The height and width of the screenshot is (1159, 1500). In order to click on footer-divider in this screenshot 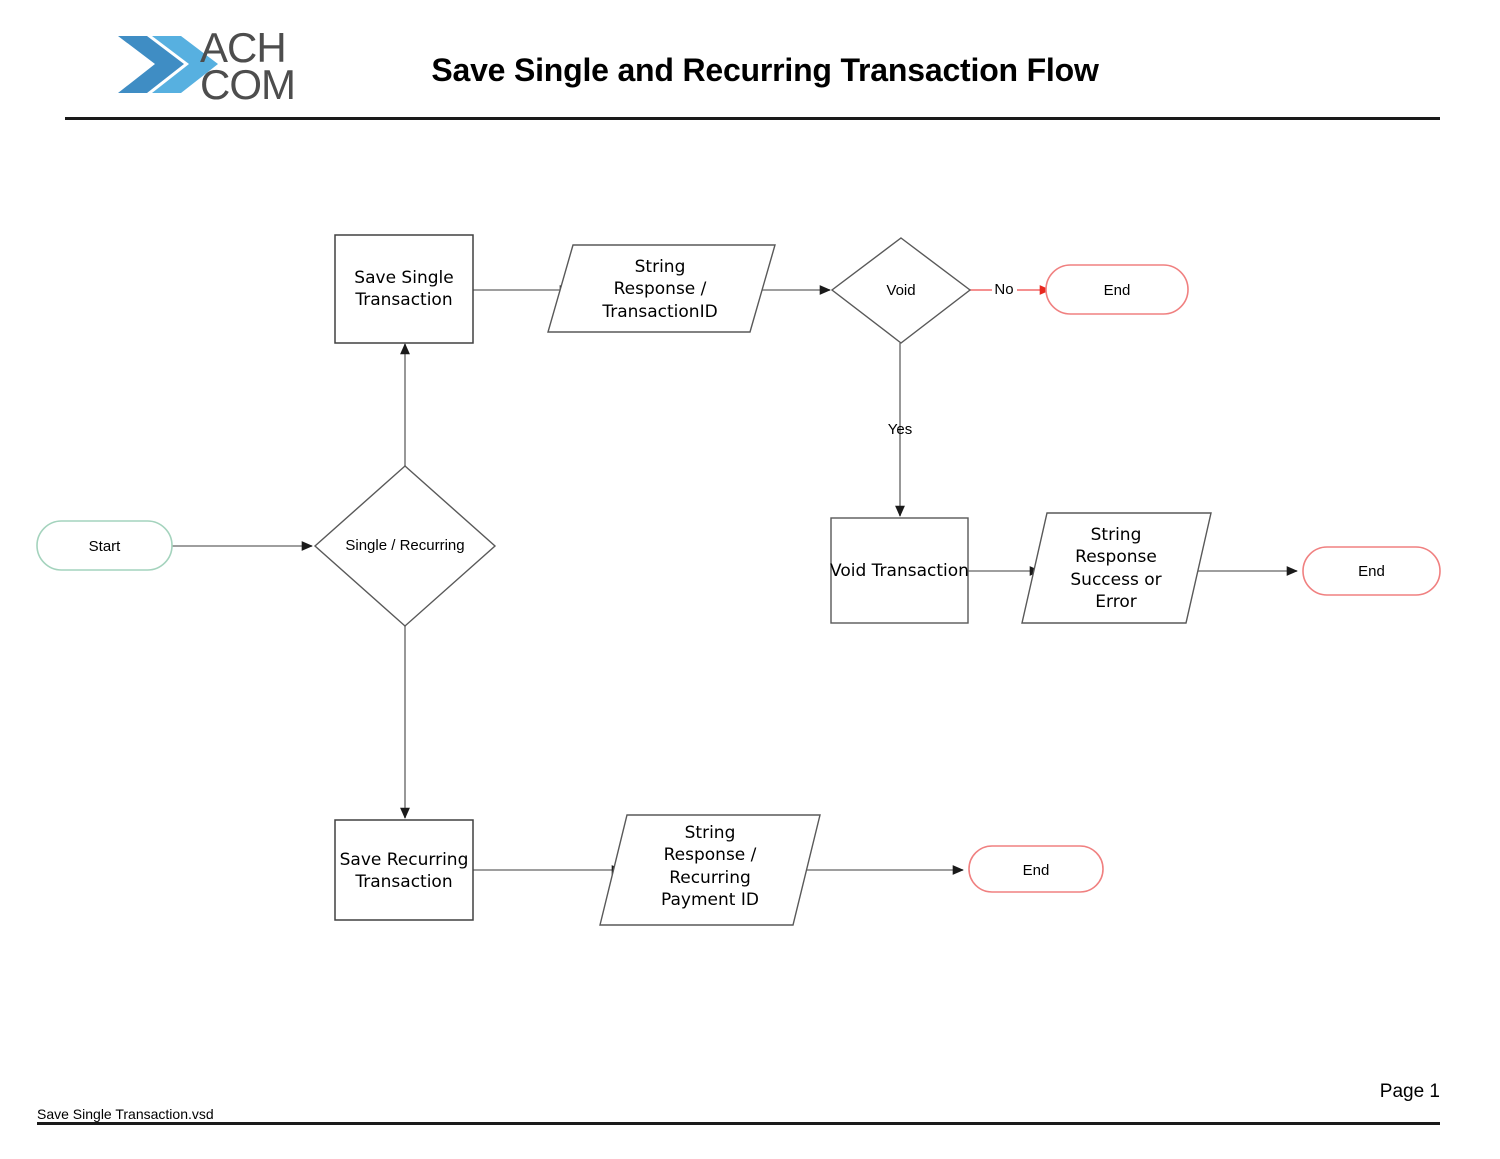, I will do `click(738, 1123)`.